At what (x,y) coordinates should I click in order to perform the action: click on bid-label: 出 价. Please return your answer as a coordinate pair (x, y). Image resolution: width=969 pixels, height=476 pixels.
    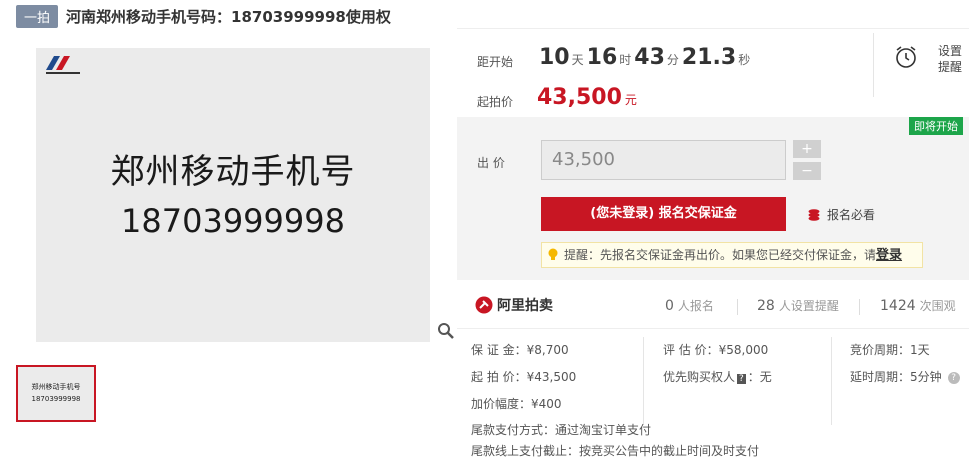
    Looking at the image, I should click on (491, 163).